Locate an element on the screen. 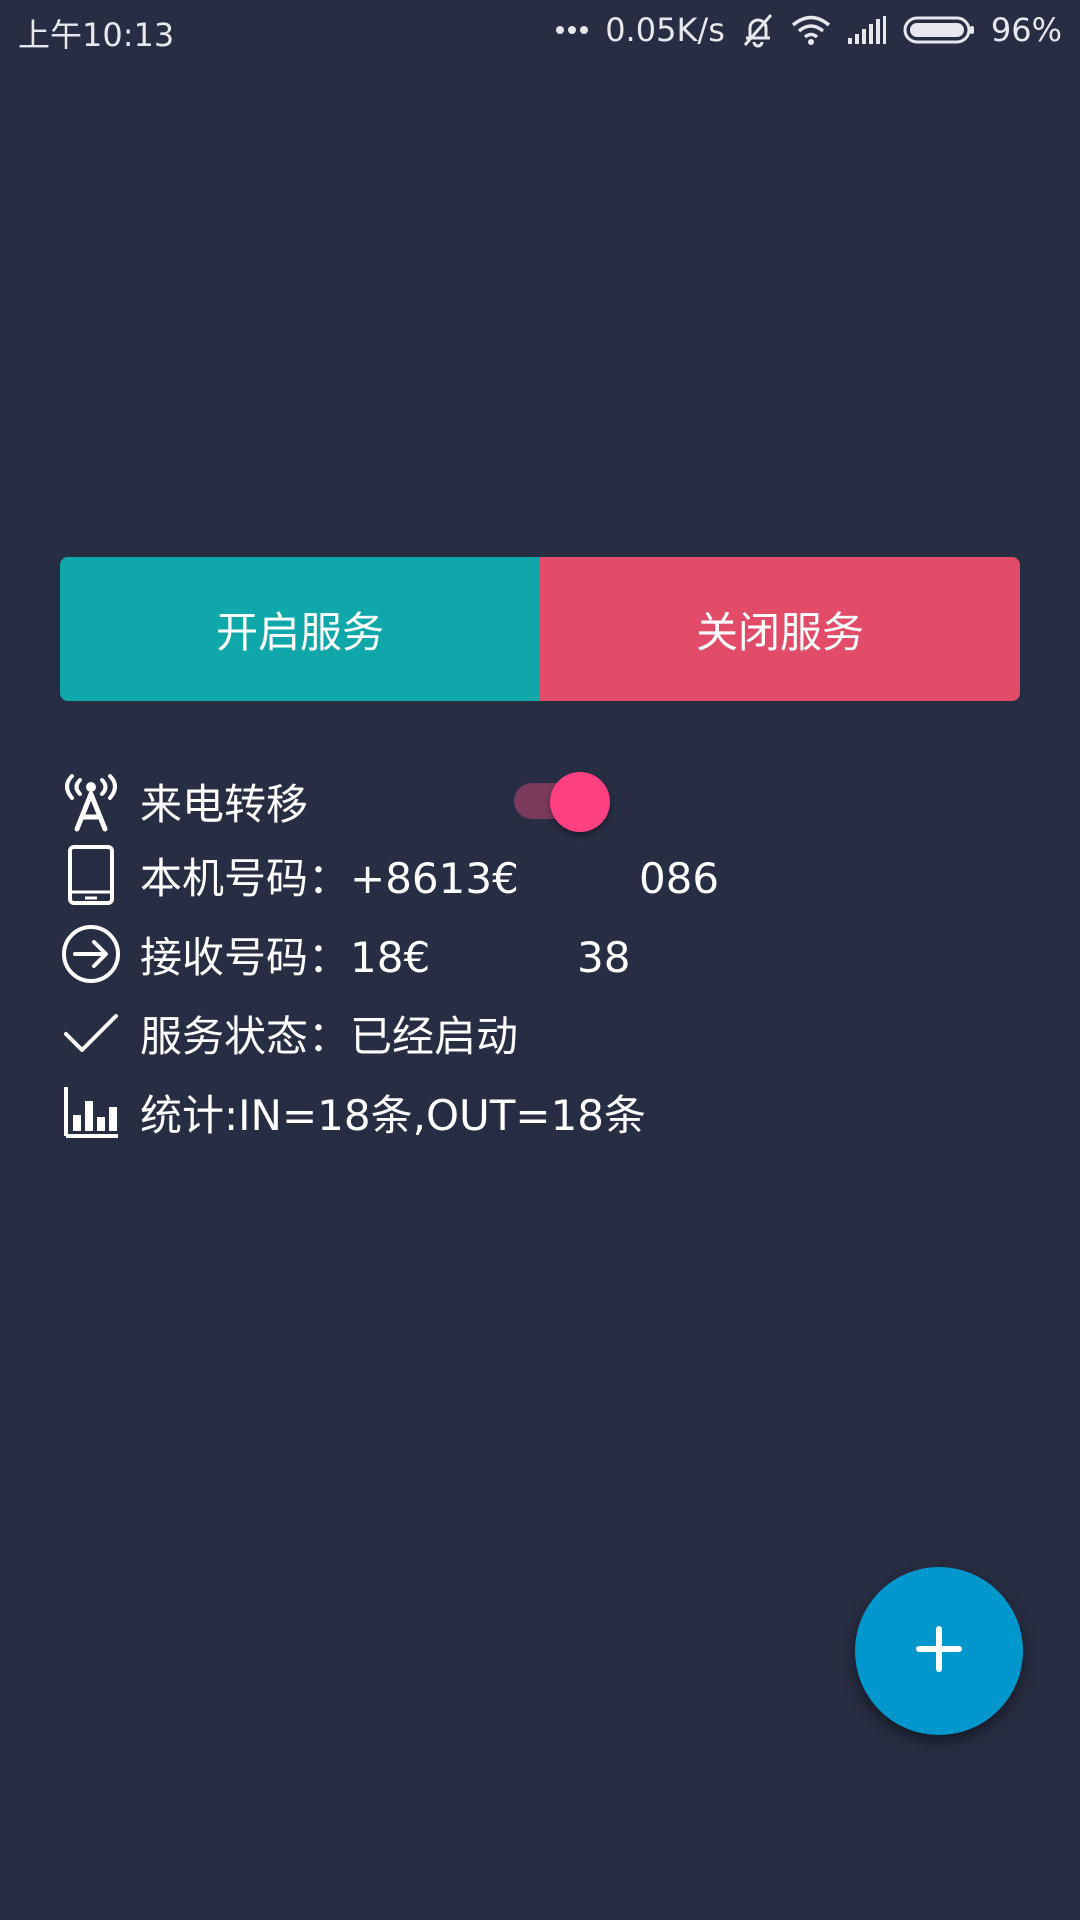  bar-chart-icon is located at coordinates (91, 1112).